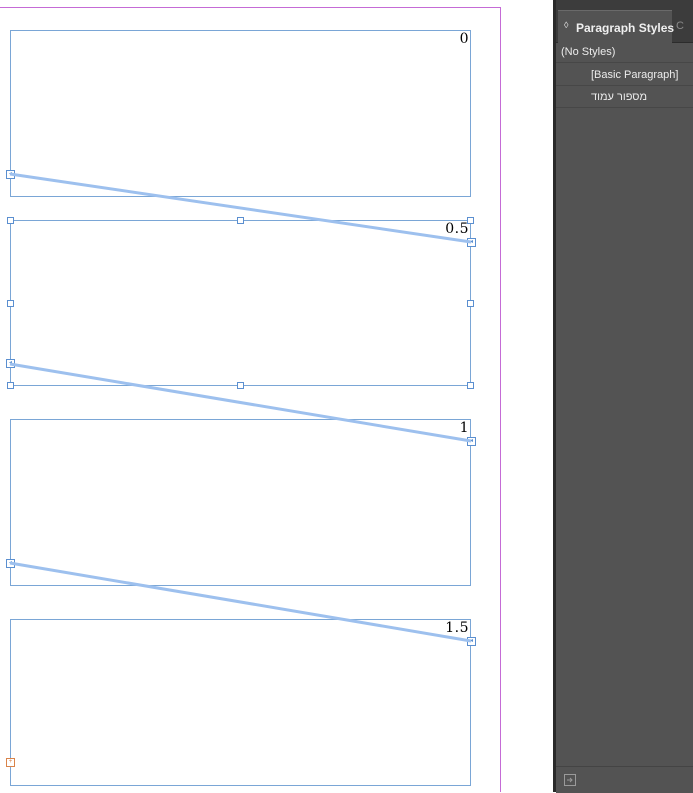 This screenshot has width=693, height=793. Describe the element at coordinates (470, 303) in the screenshot. I see `selection-handle-middle-right` at that location.